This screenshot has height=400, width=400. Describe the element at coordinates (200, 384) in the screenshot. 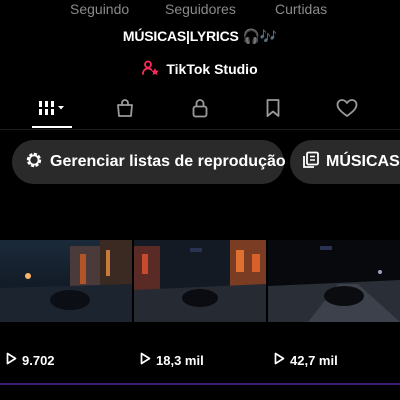

I see `bottom-accent-line` at that location.